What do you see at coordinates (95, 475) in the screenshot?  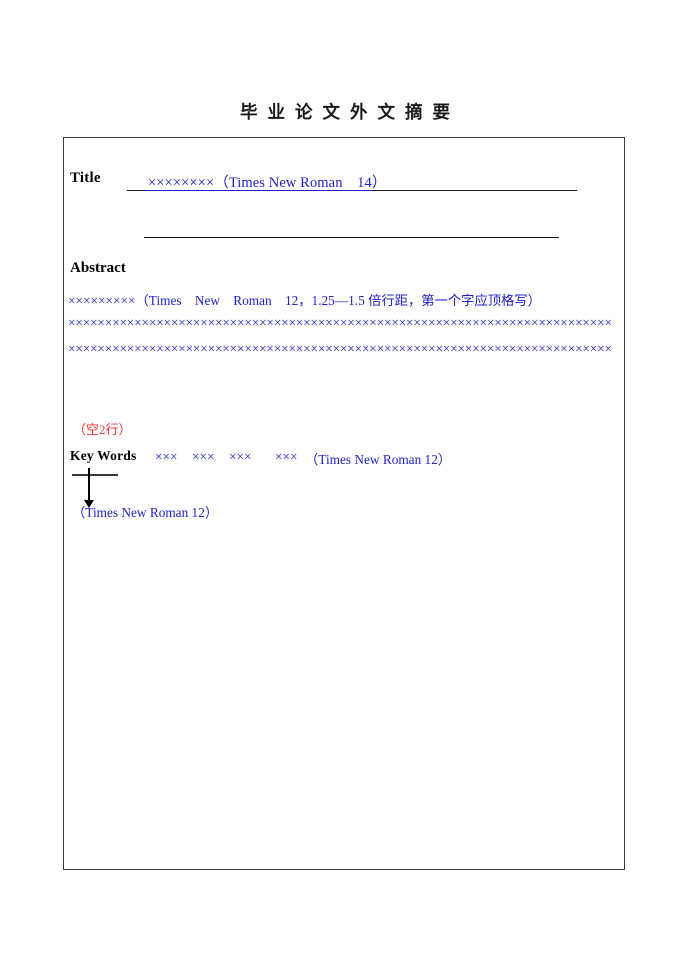 I see `keywords-underline-rule` at bounding box center [95, 475].